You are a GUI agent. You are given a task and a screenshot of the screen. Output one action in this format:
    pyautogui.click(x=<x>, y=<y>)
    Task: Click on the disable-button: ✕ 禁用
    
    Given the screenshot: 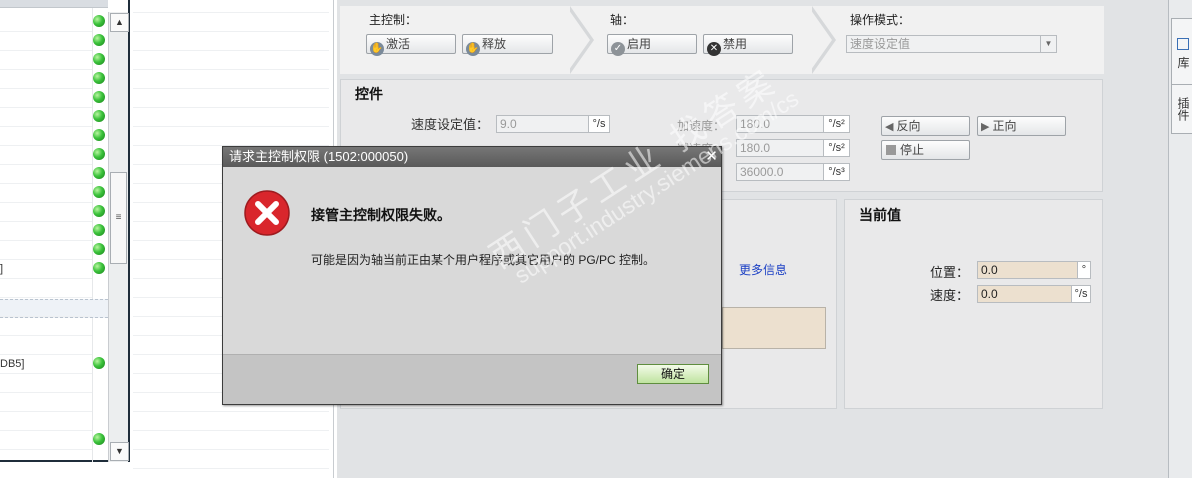 What is the action you would take?
    pyautogui.click(x=748, y=45)
    